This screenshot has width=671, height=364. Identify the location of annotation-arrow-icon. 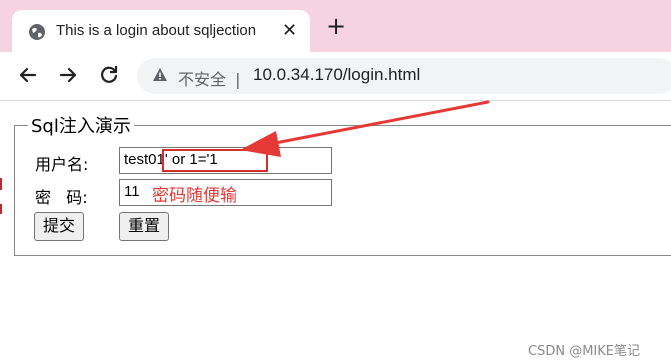
(365, 128).